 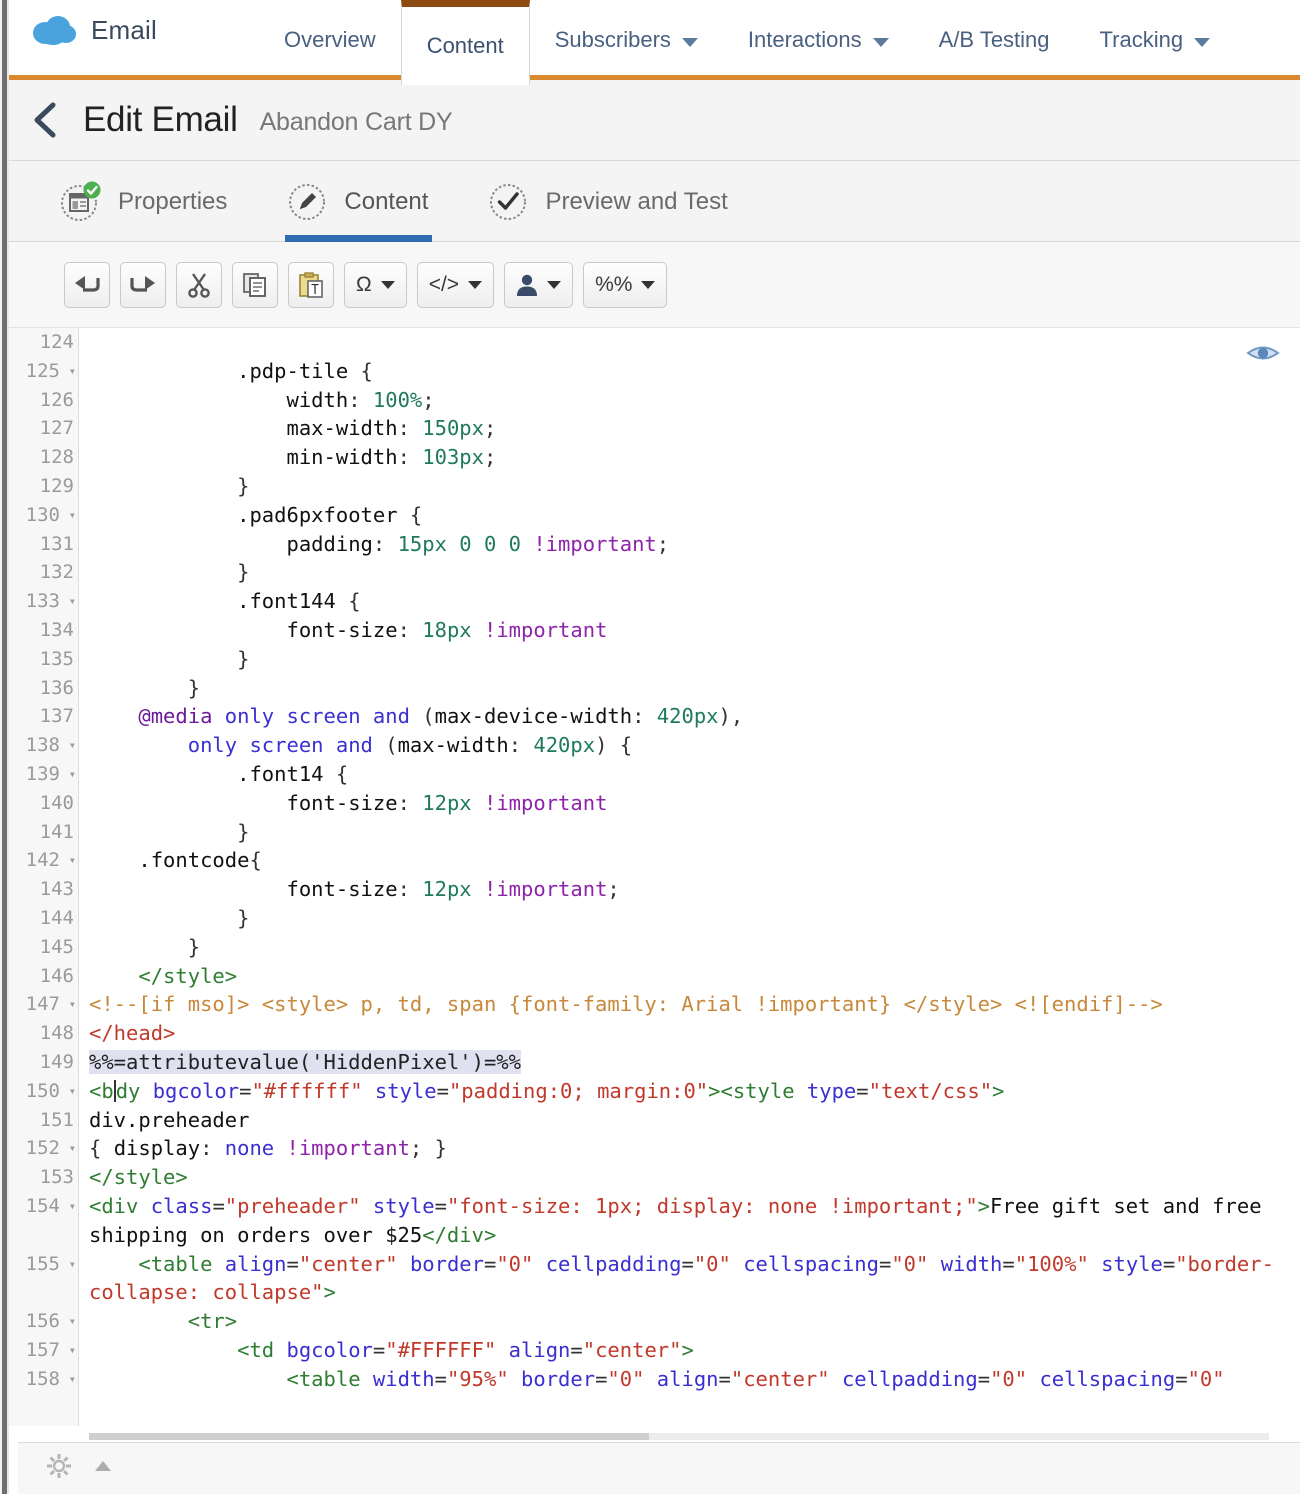 I want to click on chevron-left-icon, so click(x=46, y=120).